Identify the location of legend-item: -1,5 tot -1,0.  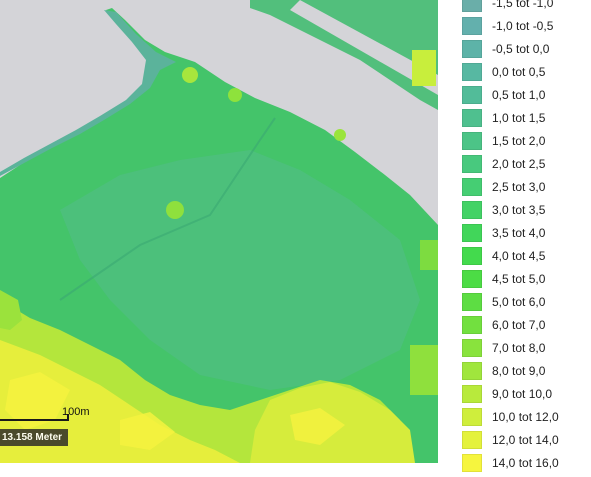
(507, 6).